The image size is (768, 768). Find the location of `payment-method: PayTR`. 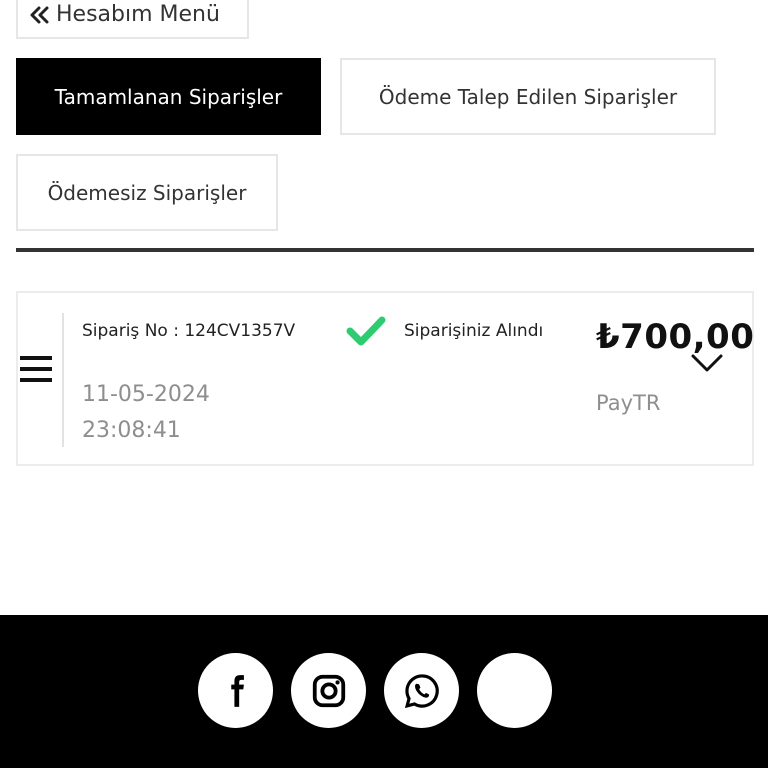

payment-method: PayTR is located at coordinates (628, 403).